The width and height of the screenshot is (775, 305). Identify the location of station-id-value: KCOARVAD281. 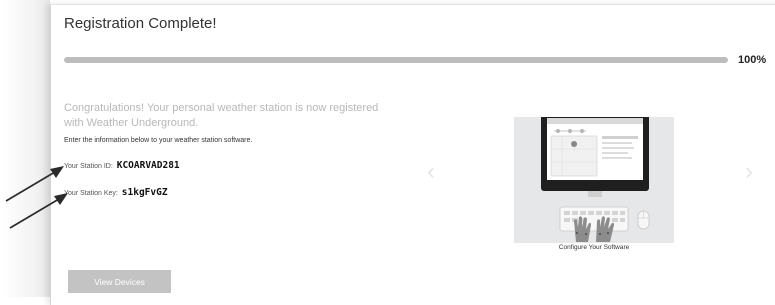
(148, 165).